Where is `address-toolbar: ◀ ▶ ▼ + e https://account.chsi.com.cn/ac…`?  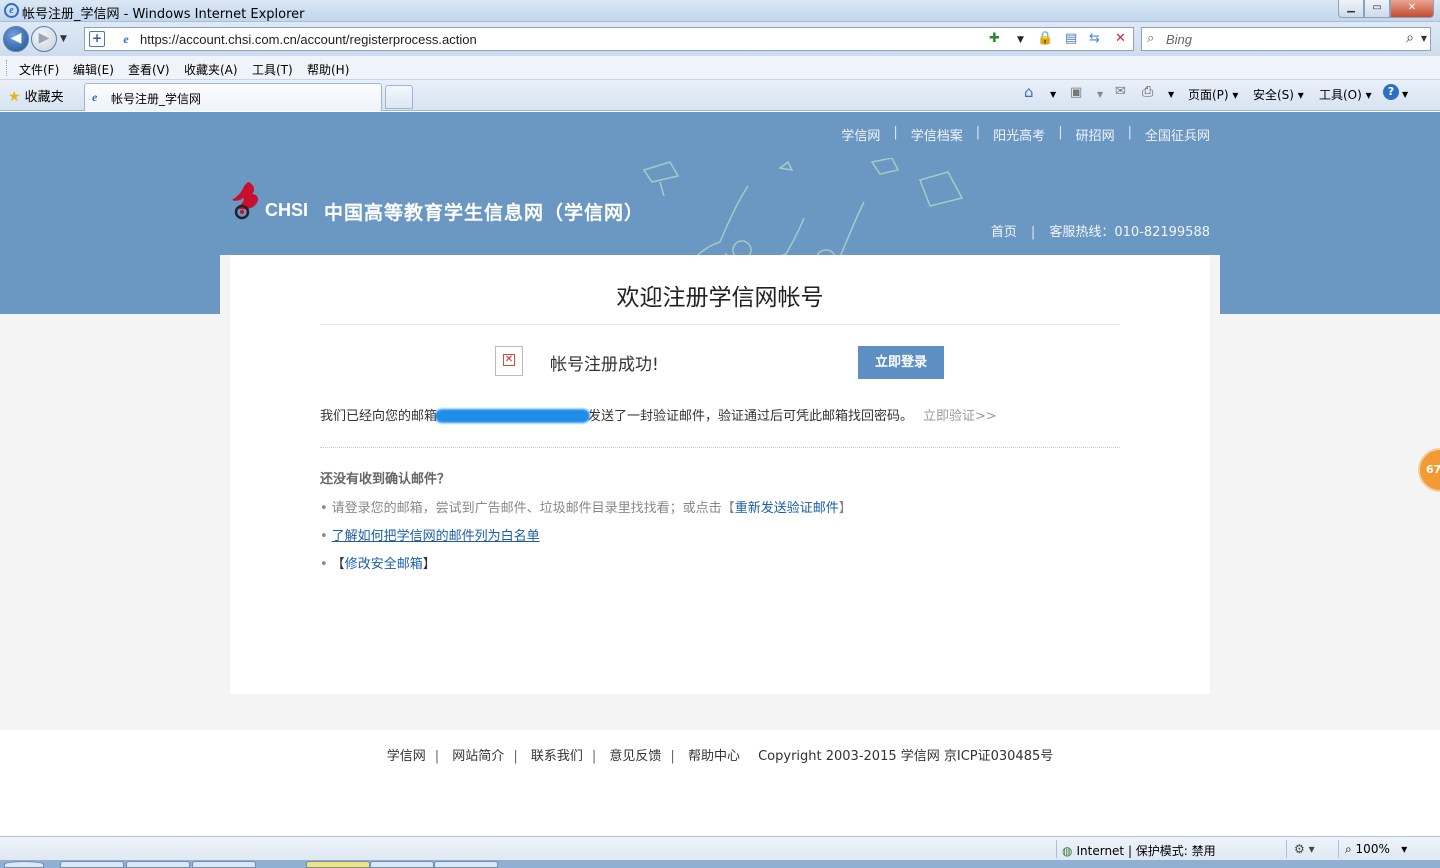 address-toolbar: ◀ ▶ ▼ + e https://account.chsi.com.cn/ac… is located at coordinates (720, 39).